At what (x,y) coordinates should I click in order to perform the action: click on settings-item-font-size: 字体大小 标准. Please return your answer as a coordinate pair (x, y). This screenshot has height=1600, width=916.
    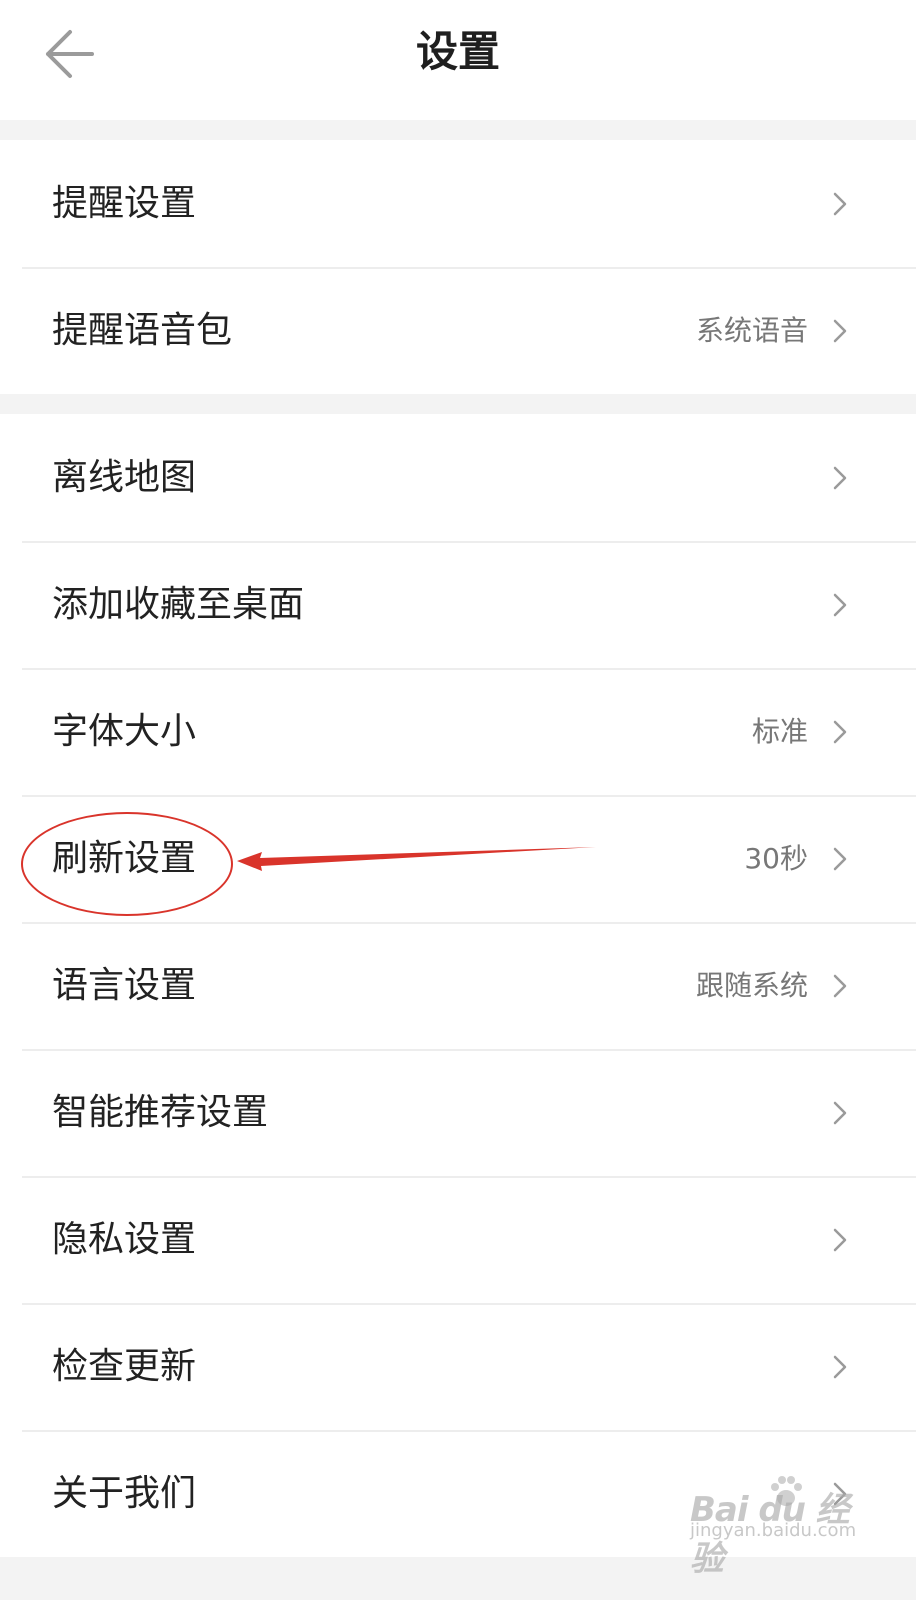
    Looking at the image, I should click on (458, 731).